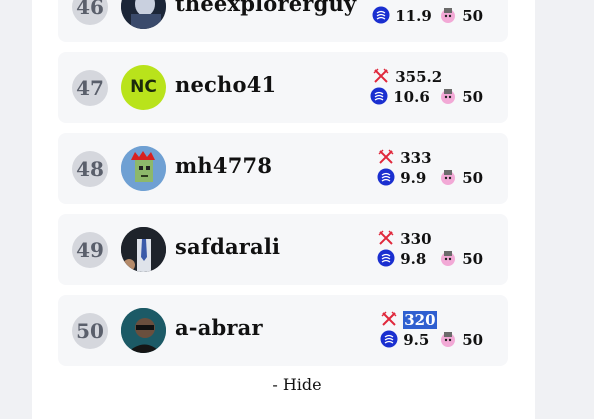 The image size is (594, 419). Describe the element at coordinates (283, 168) in the screenshot. I see `leaderboard-row: 48 mh4778 333 9.9 50` at that location.